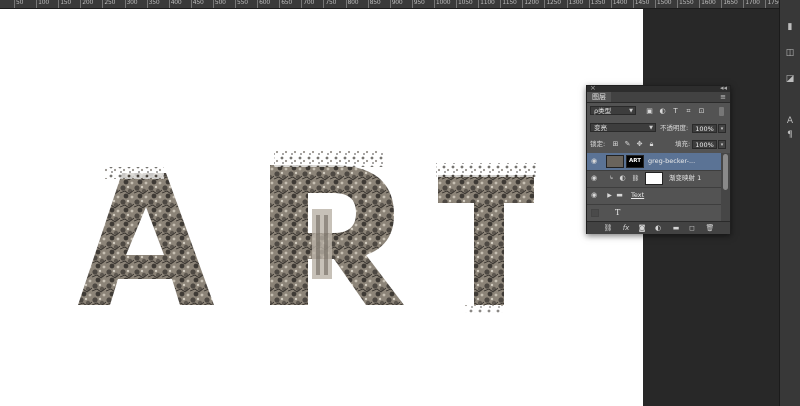  I want to click on fill-input: 100%, so click(704, 144).